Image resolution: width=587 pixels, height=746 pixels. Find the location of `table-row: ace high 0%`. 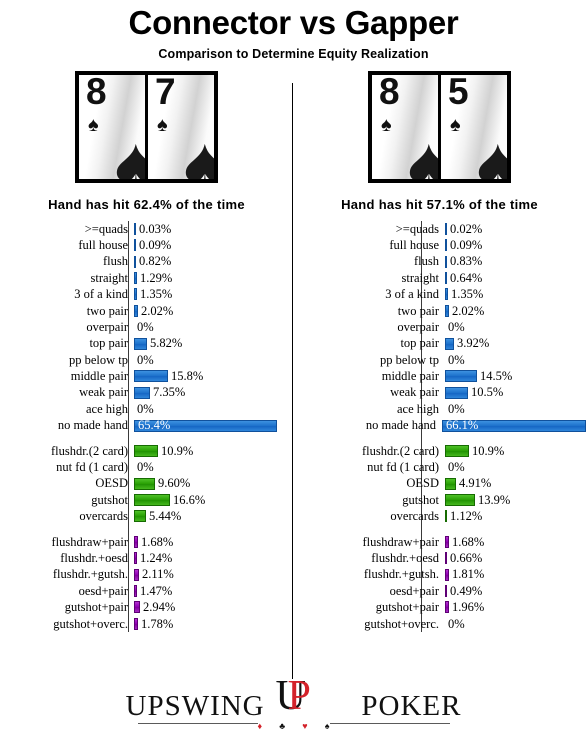

table-row: ace high 0% is located at coordinates (455, 409).